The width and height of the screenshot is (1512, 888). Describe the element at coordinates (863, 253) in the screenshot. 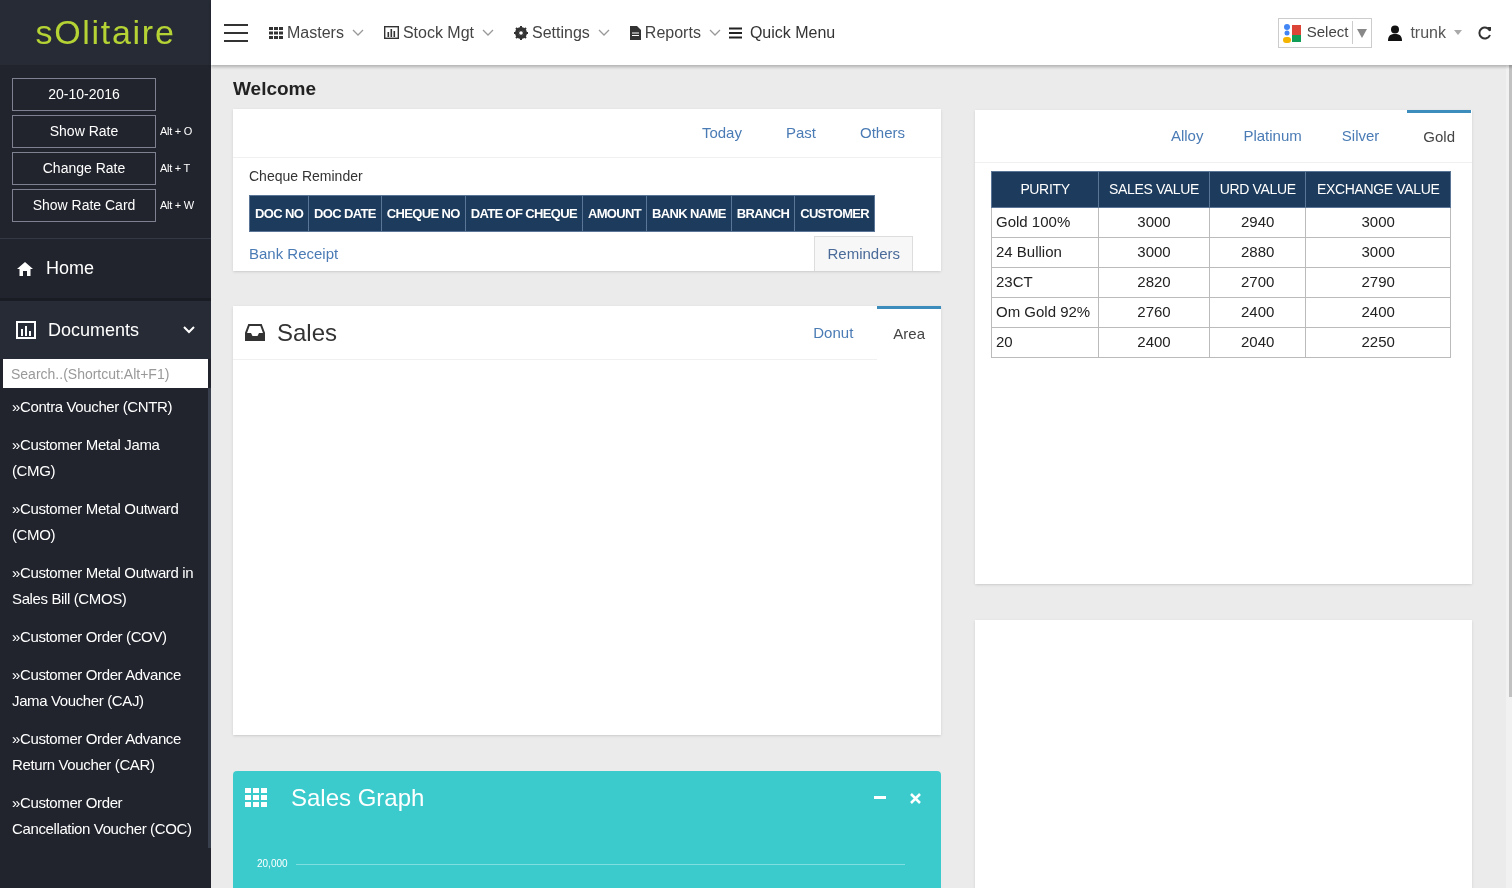

I see `reminders-button: Reminders` at that location.